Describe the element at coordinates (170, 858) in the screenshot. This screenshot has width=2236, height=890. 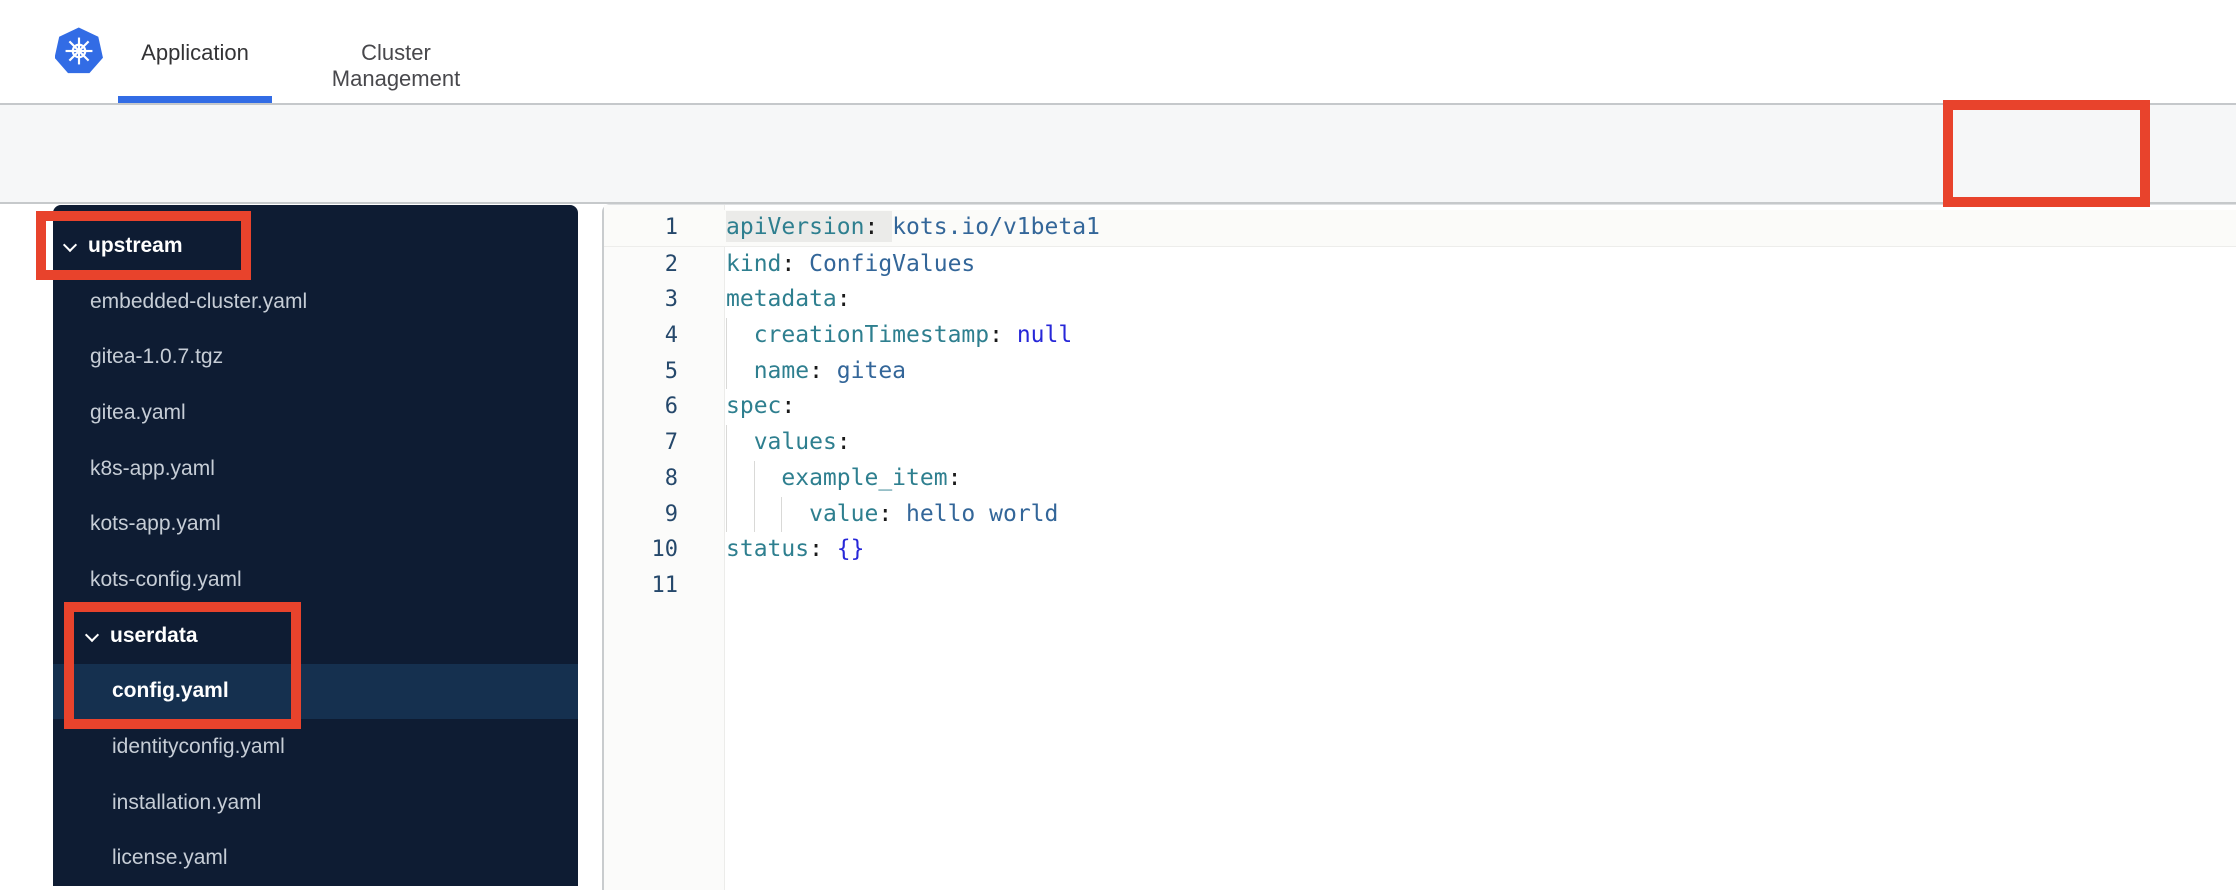
I see `file-name-label: license.yaml` at that location.